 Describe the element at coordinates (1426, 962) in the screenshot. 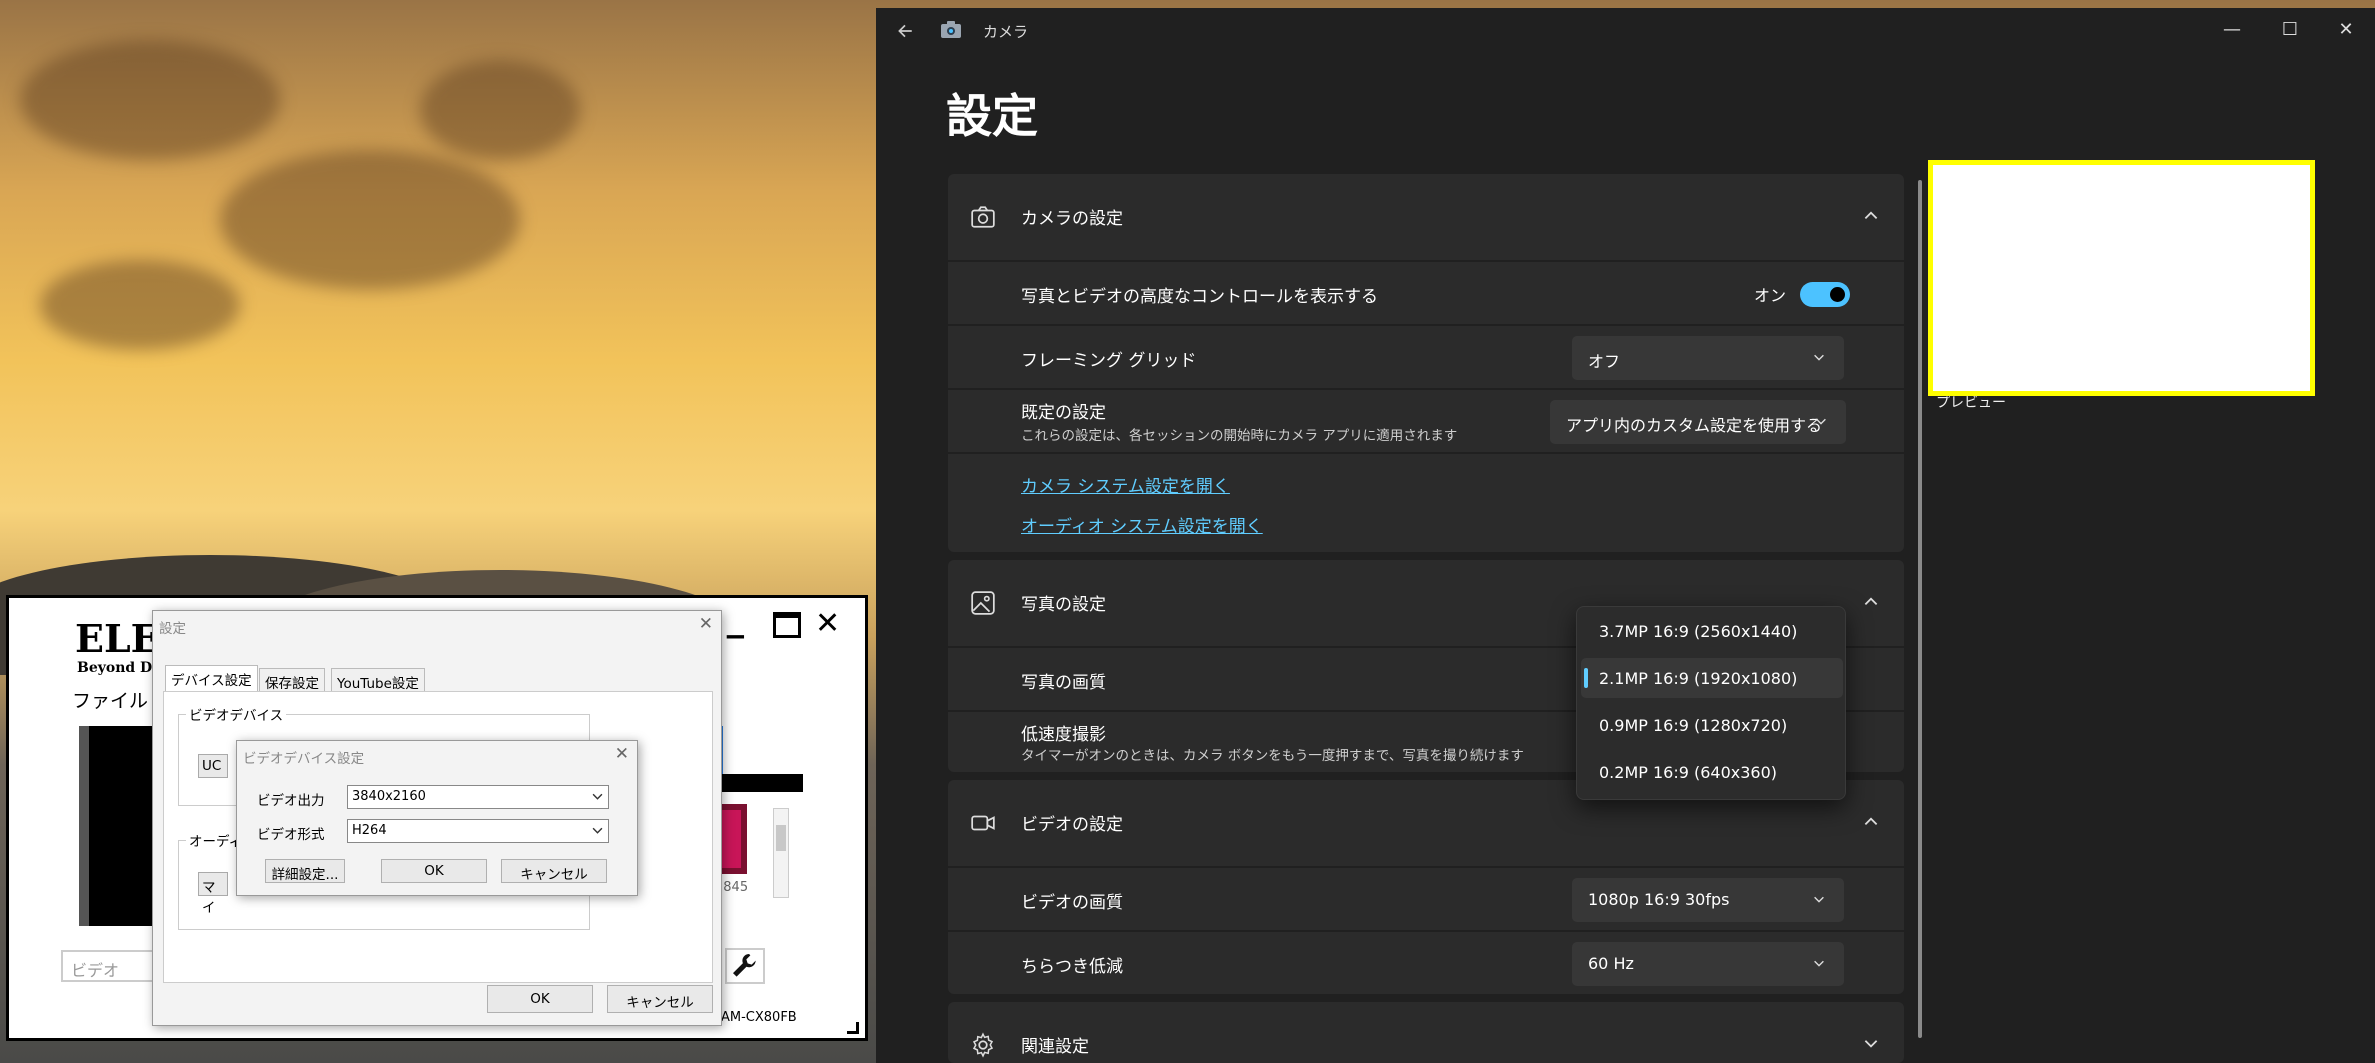

I see `flicker-row: ちらつき低減 60 Hz` at that location.